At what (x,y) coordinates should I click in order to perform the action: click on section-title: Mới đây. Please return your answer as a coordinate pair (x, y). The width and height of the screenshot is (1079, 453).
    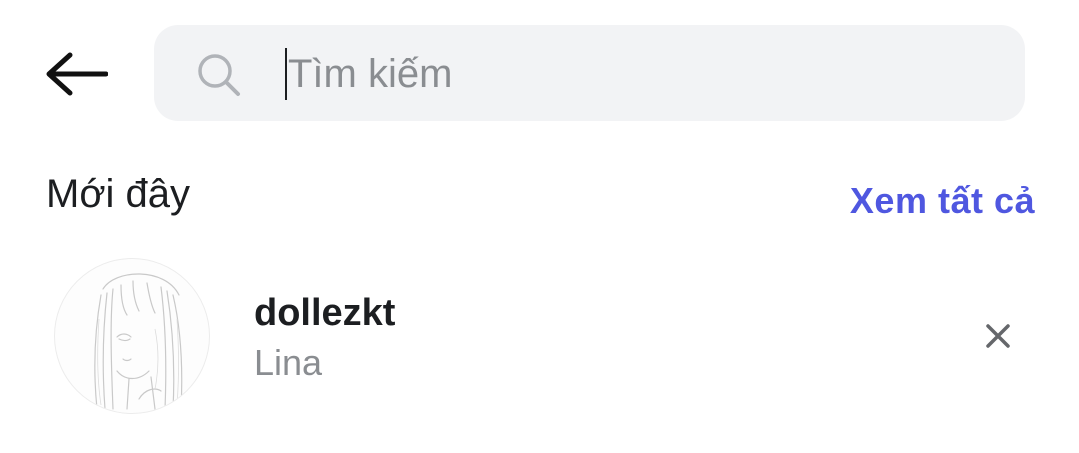
    Looking at the image, I should click on (118, 194).